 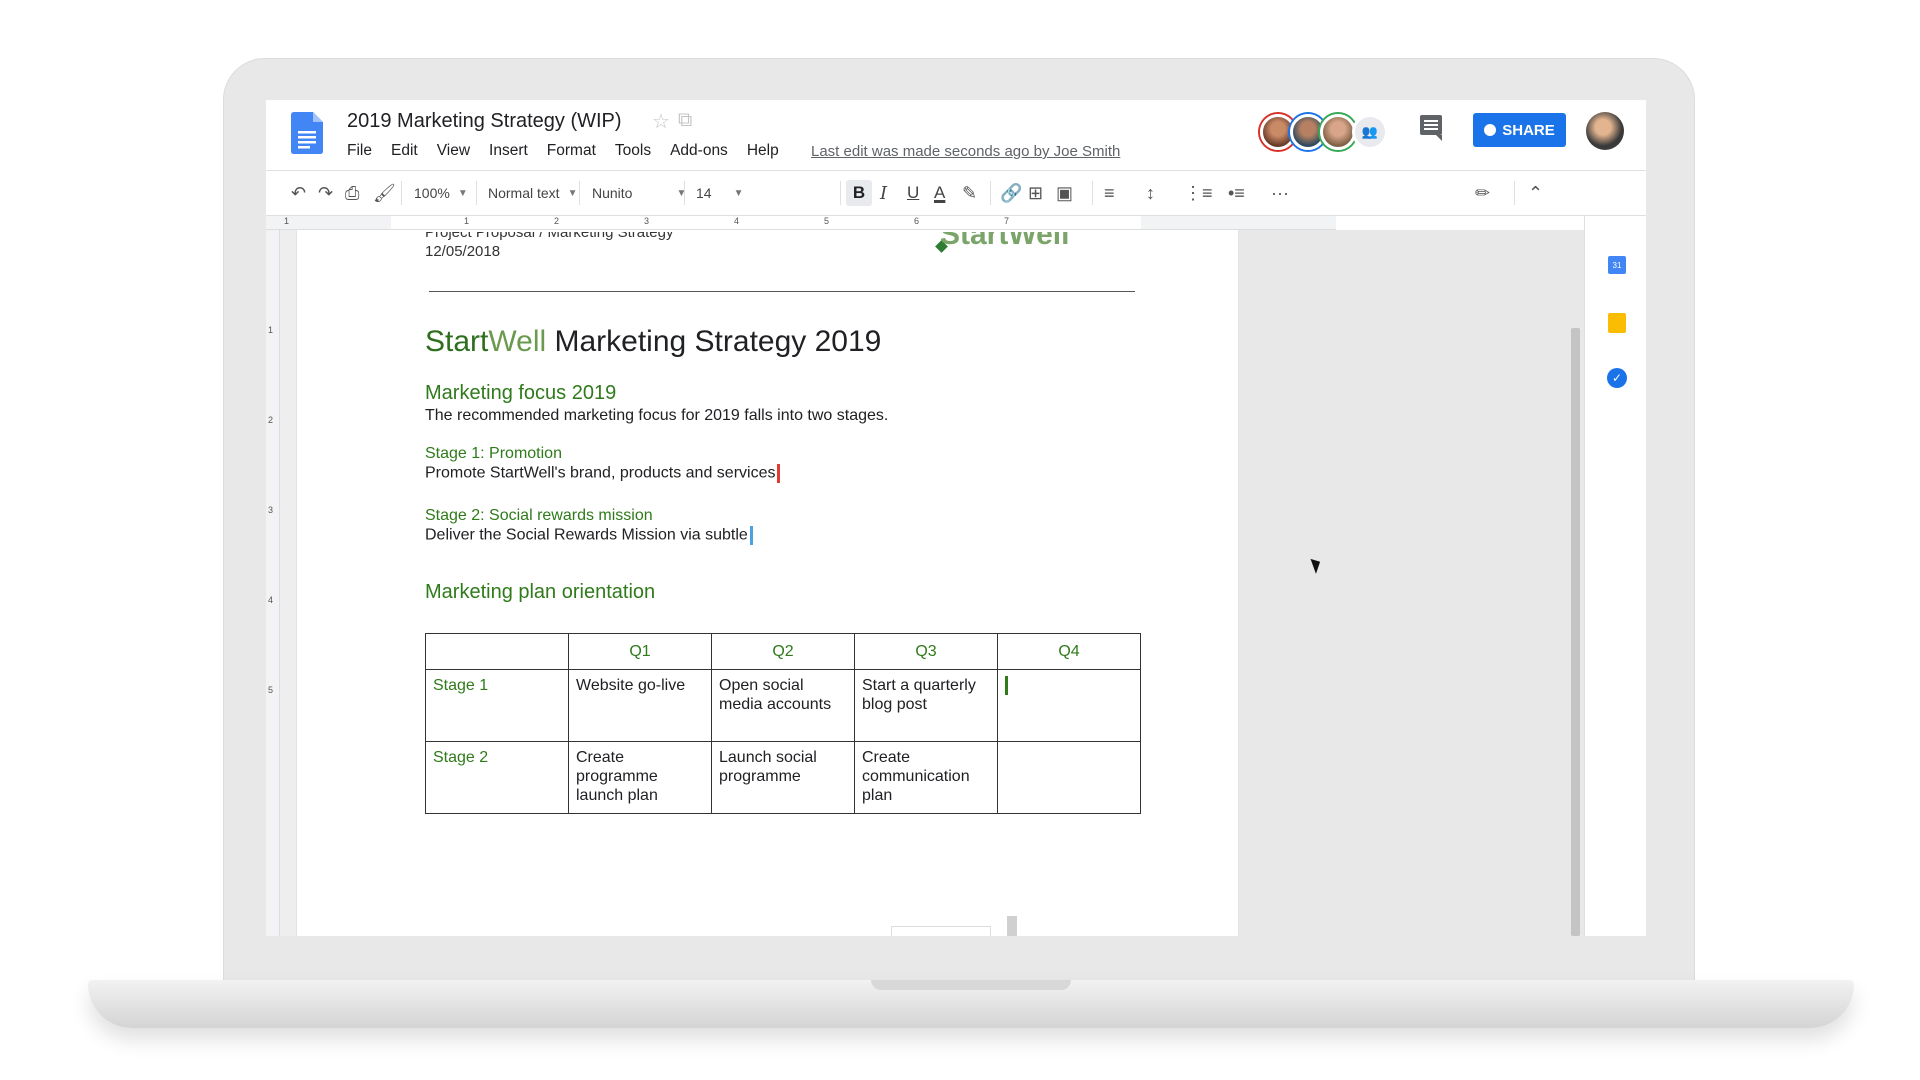 I want to click on menu-edit: Edit, so click(x=404, y=151).